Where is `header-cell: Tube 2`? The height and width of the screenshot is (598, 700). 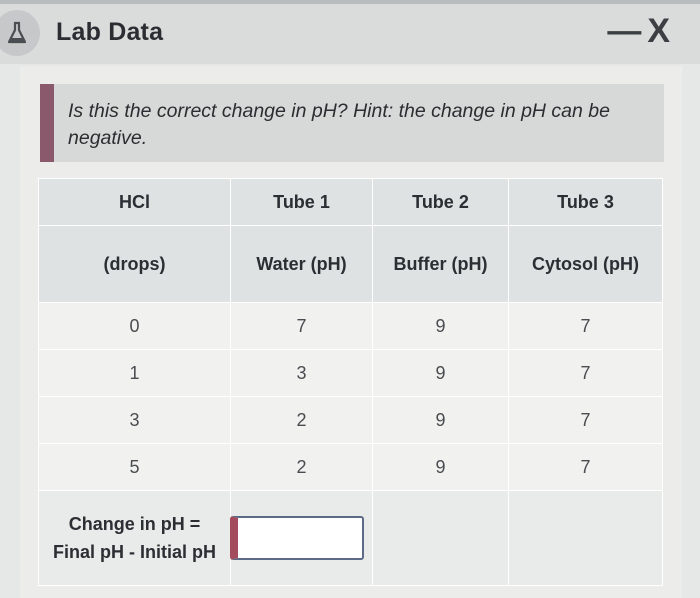 header-cell: Tube 2 is located at coordinates (440, 202).